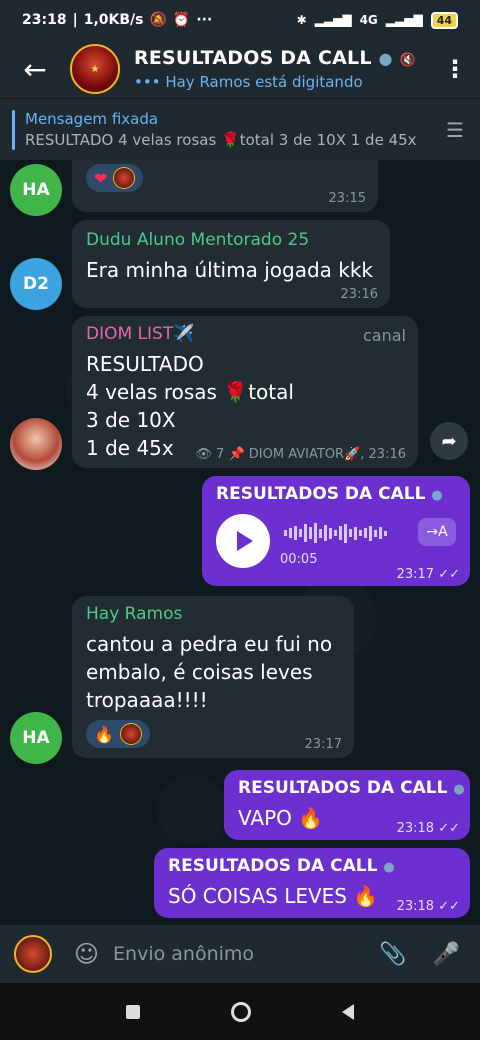 Image resolution: width=480 pixels, height=1040 pixels. I want to click on message-text: embalo, é coisas leves, so click(199, 672).